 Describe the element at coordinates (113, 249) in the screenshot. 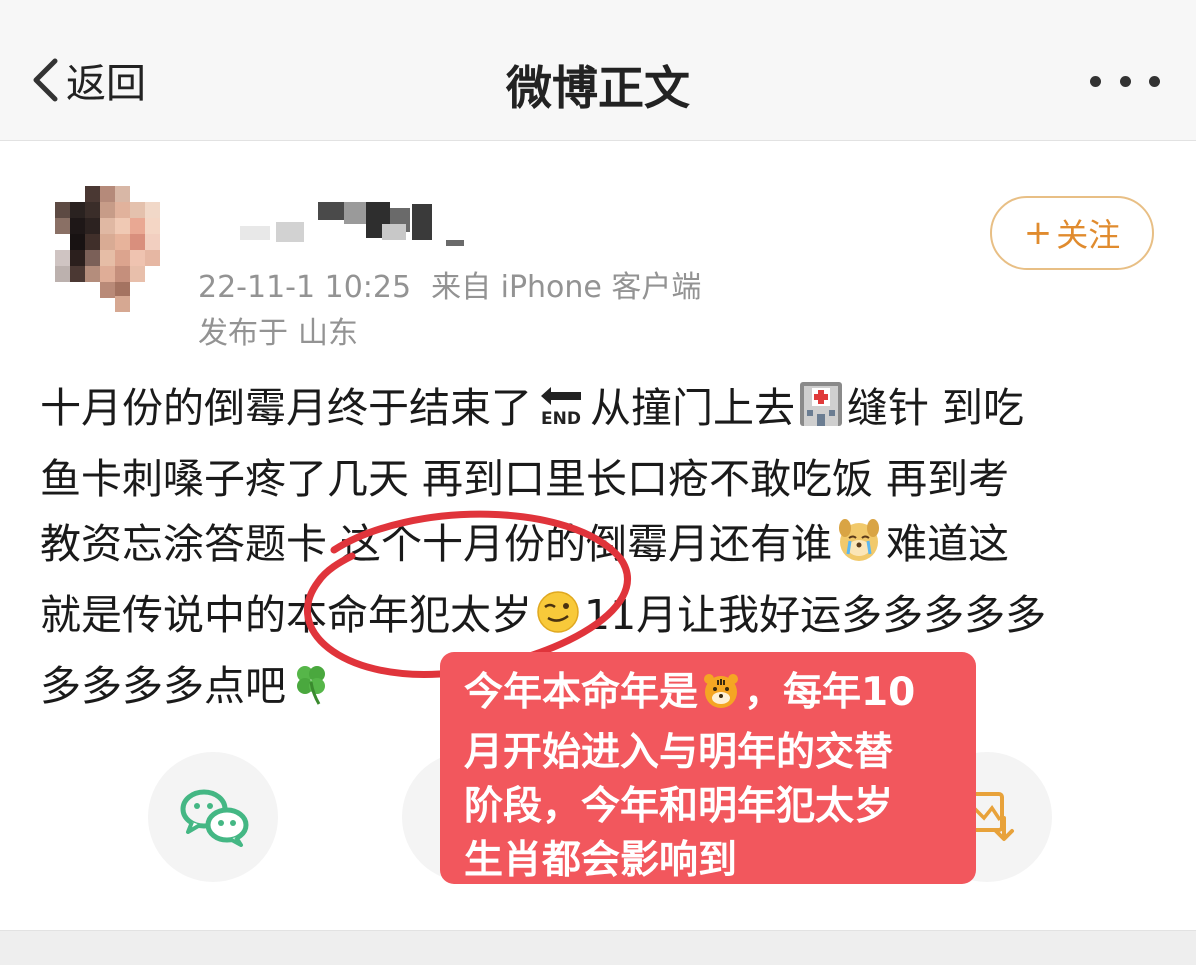

I see `avatar` at that location.